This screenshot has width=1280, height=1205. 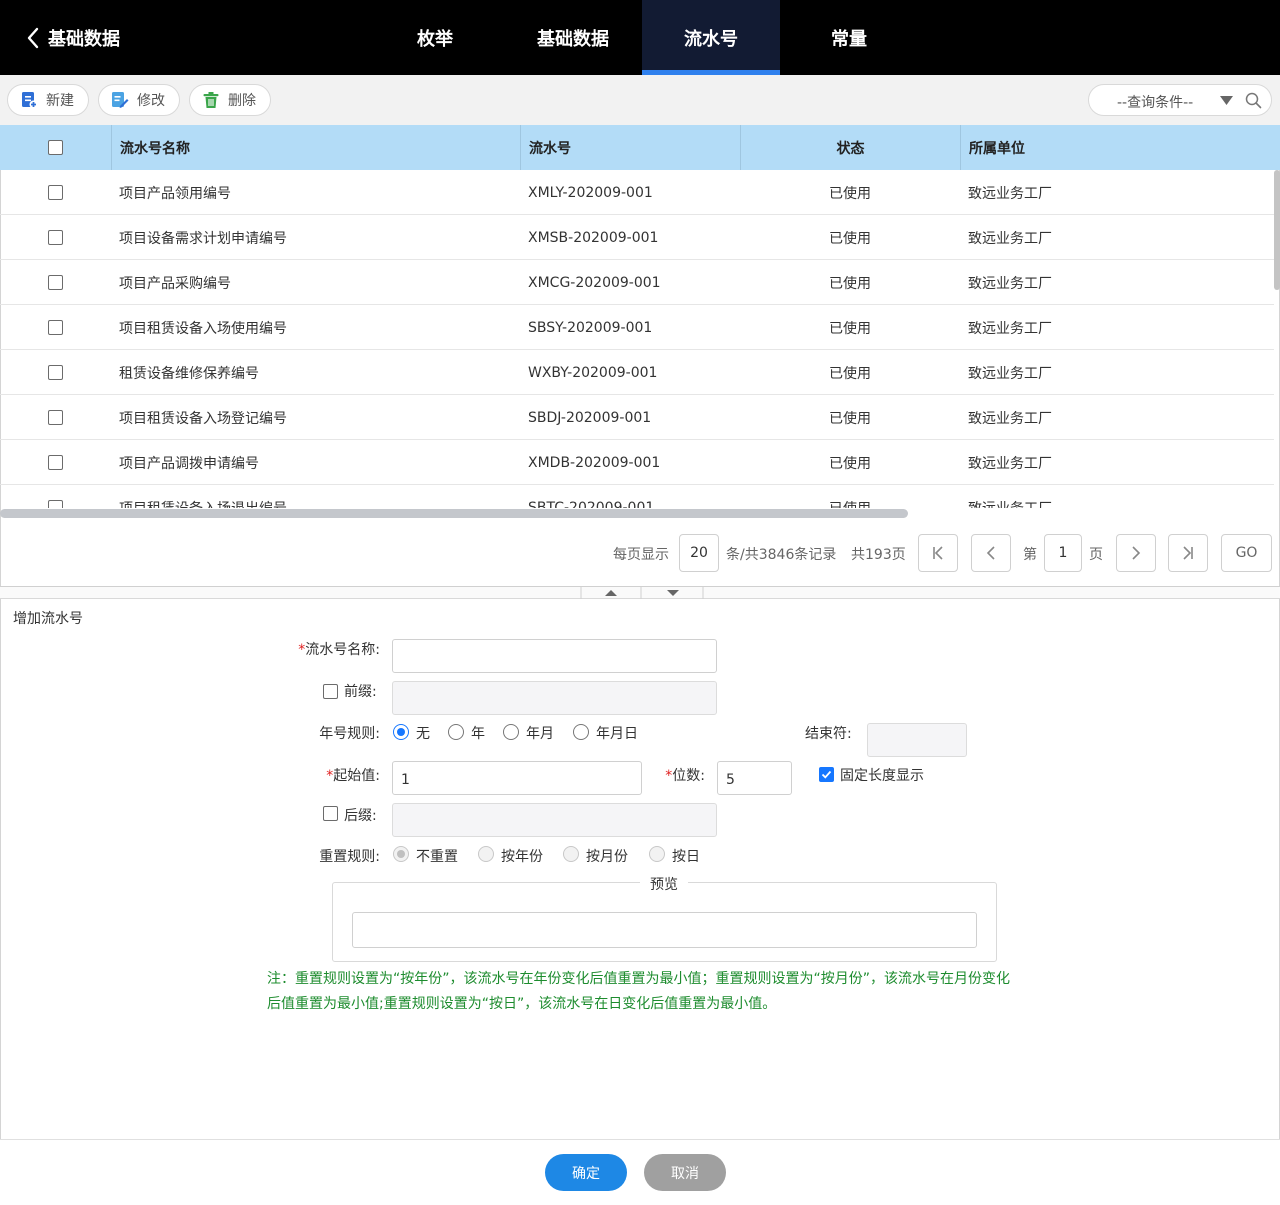 I want to click on horizontal-scrollbar, so click(x=454, y=513).